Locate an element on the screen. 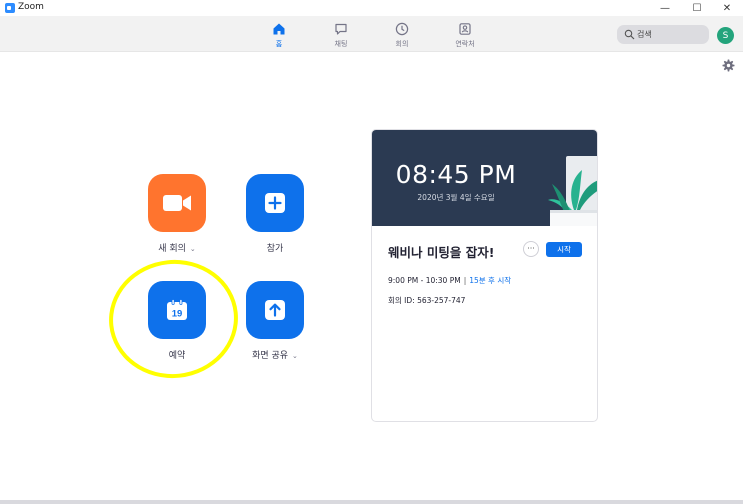 The width and height of the screenshot is (743, 504). search-input: 검색 is located at coordinates (663, 34).